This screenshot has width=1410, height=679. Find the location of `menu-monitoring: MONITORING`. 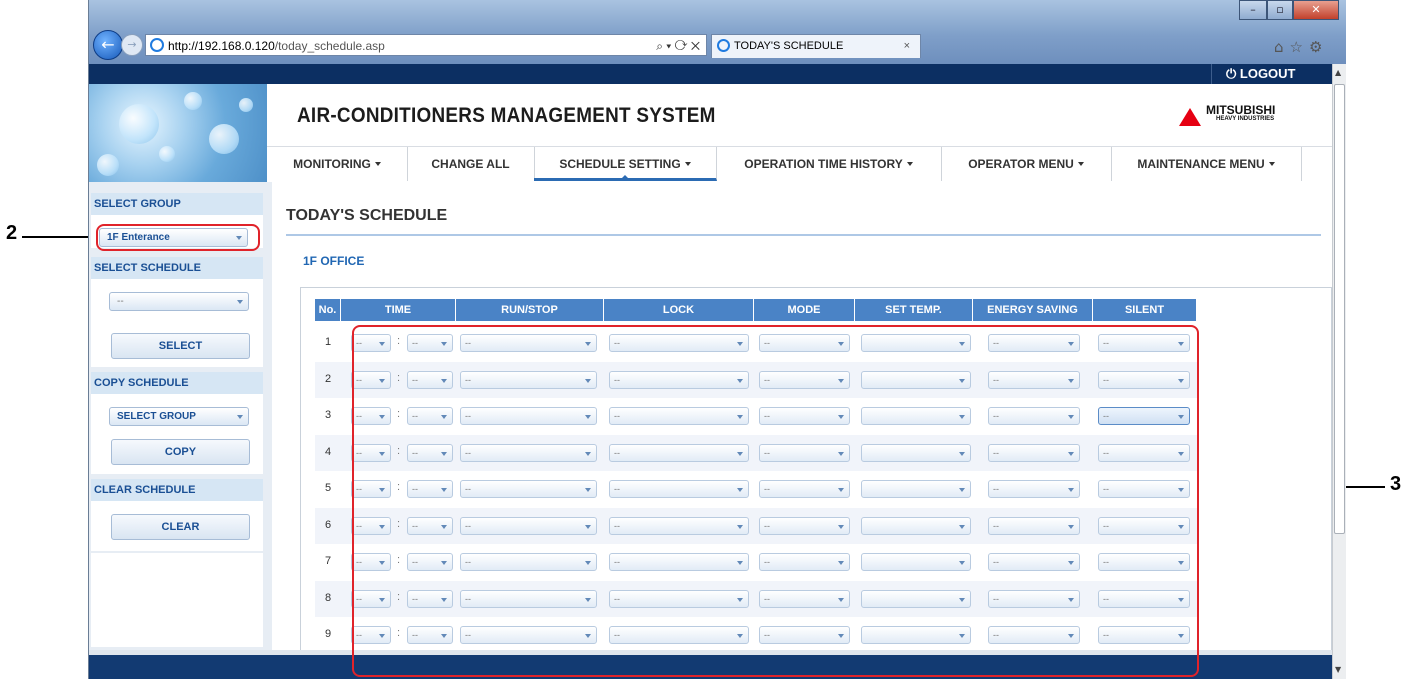

menu-monitoring: MONITORING is located at coordinates (337, 164).